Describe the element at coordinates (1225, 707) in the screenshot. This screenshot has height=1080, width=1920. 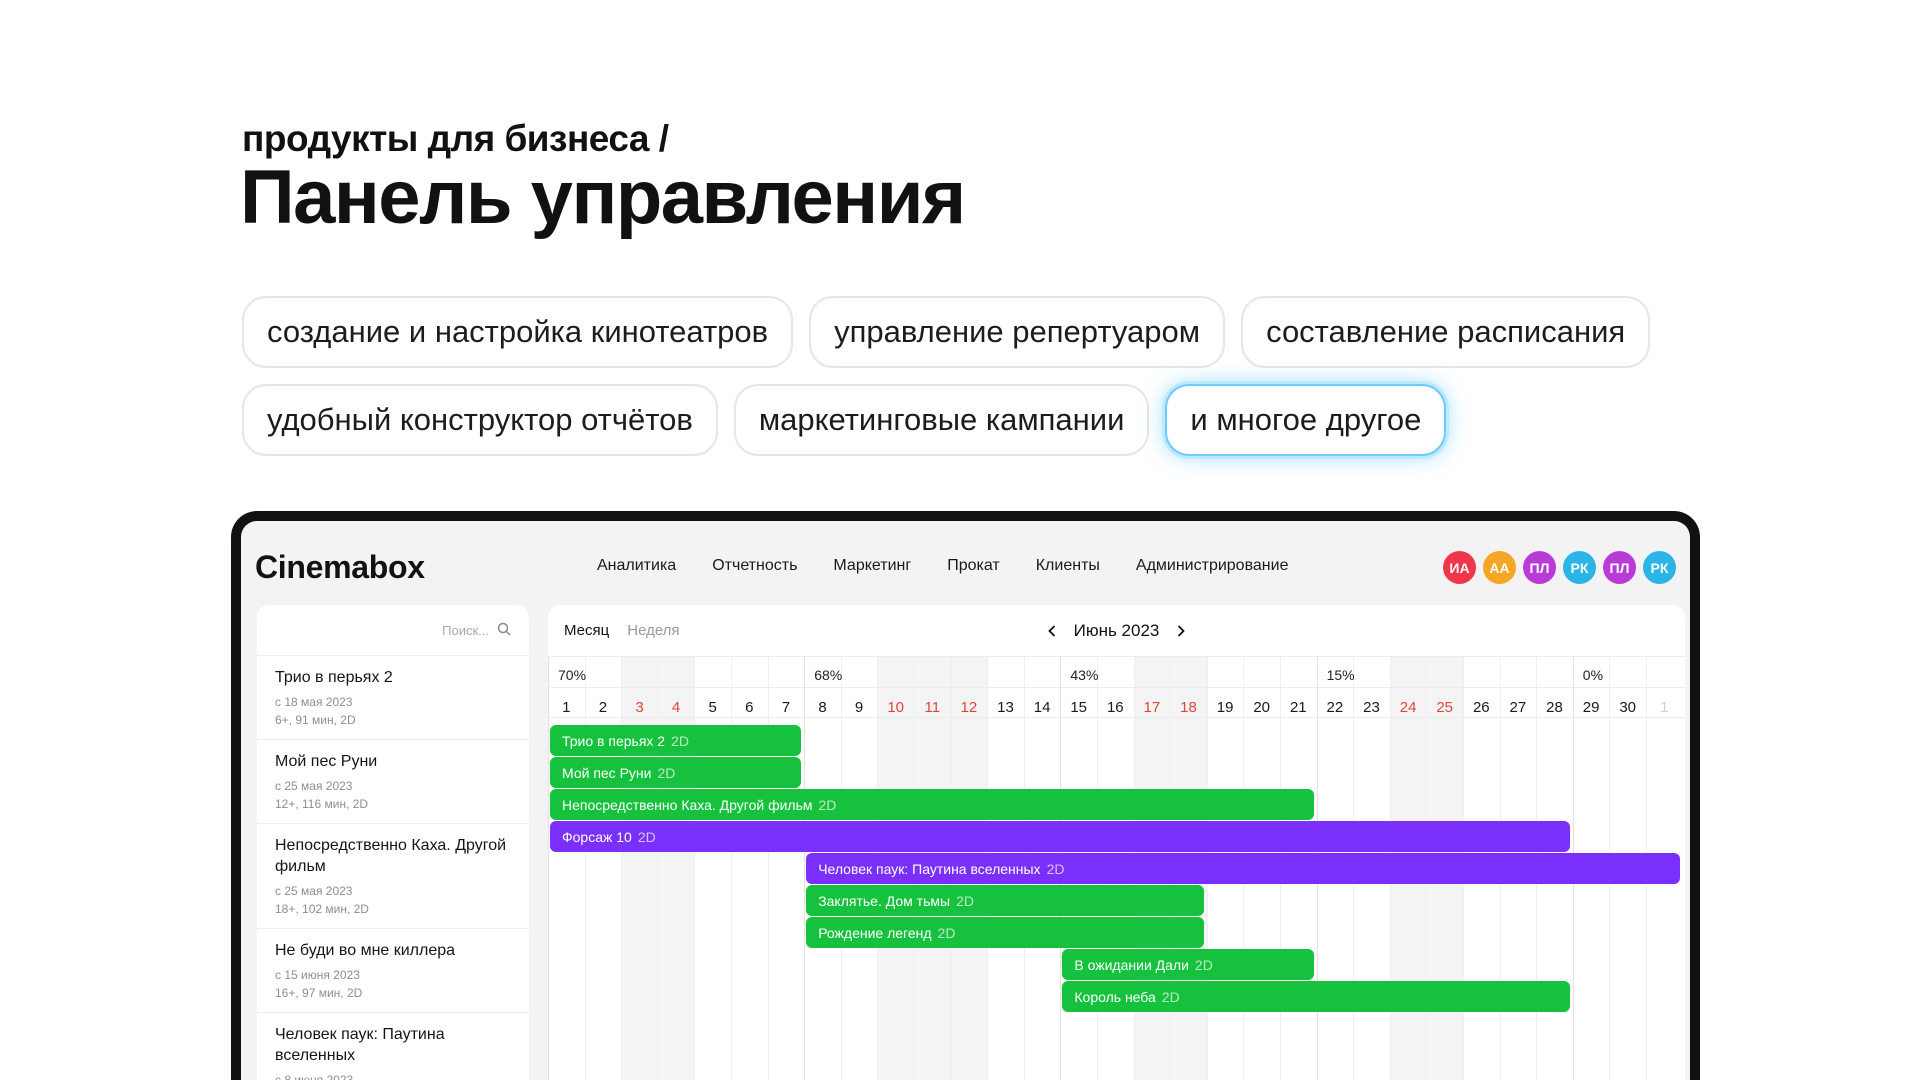
I see `day-number: 19` at that location.